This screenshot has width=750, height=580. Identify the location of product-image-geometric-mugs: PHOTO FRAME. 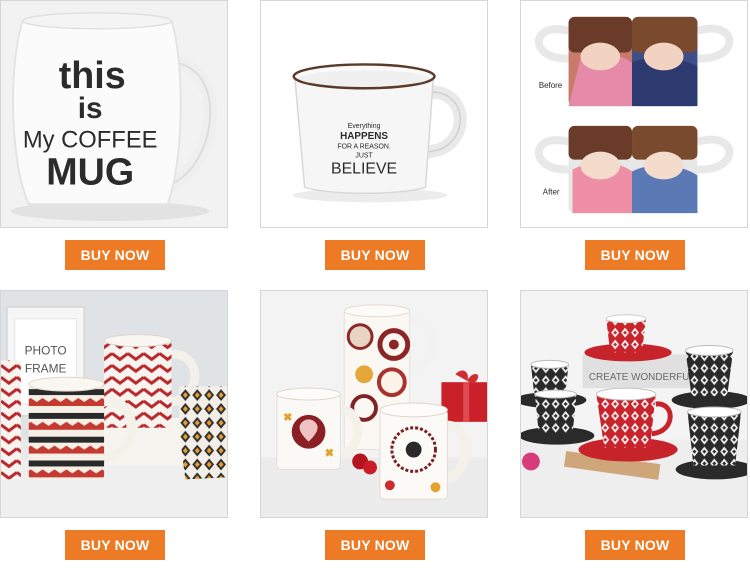
(114, 404).